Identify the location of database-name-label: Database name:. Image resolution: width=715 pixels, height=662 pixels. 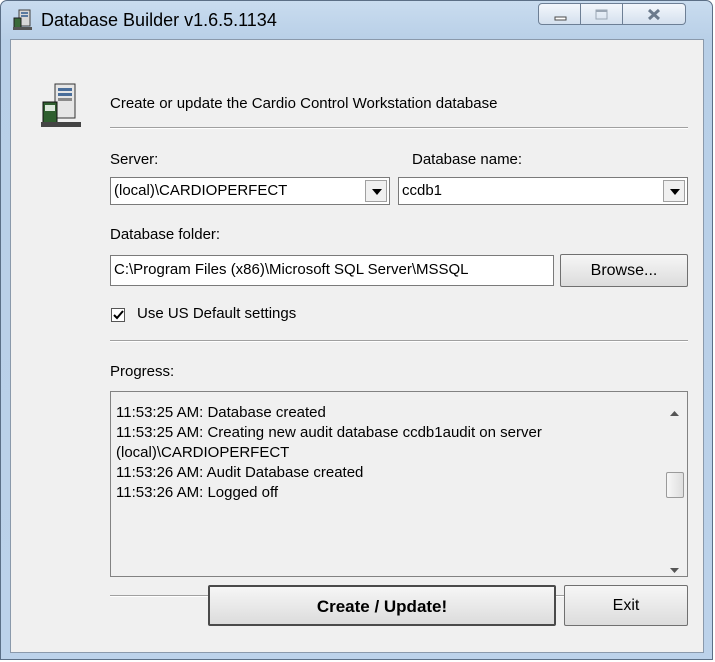
(467, 159).